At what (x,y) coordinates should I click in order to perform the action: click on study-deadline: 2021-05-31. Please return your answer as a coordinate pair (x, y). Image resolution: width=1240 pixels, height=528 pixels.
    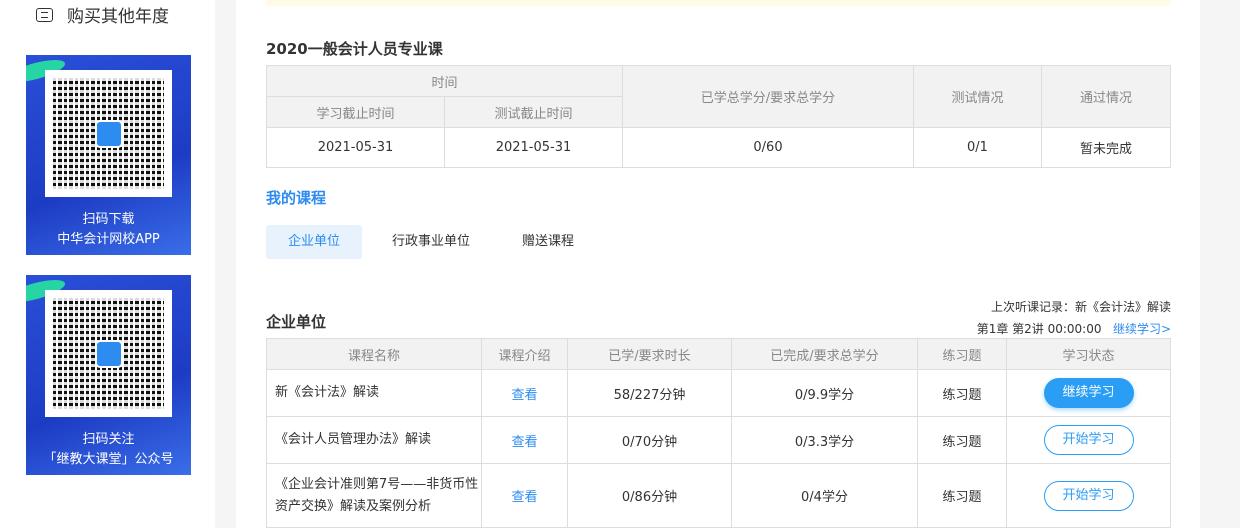
    Looking at the image, I should click on (355, 147).